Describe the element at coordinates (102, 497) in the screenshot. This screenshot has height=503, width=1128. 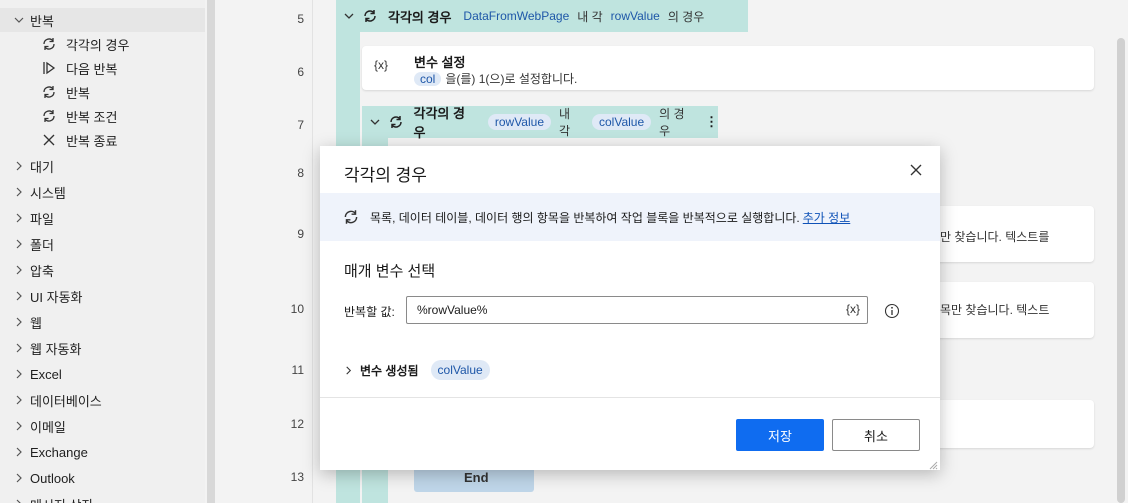
I see `sidebar-group: 메시지 상자` at that location.